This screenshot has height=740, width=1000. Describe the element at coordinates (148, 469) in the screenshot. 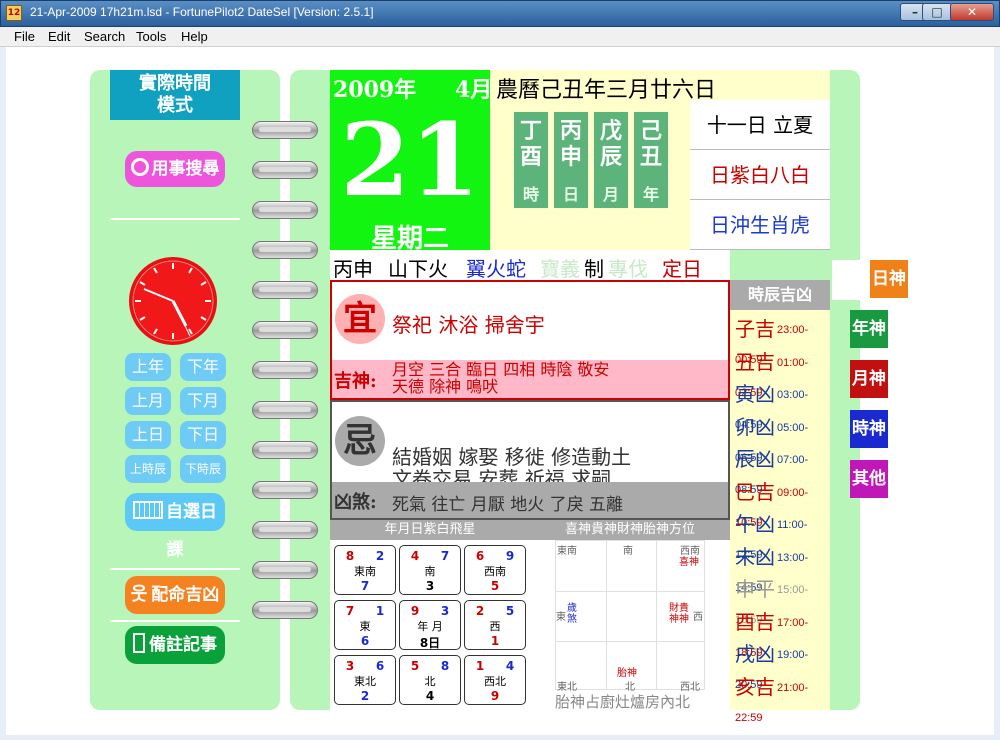

I see `nav-button-3-0: 上時辰` at that location.